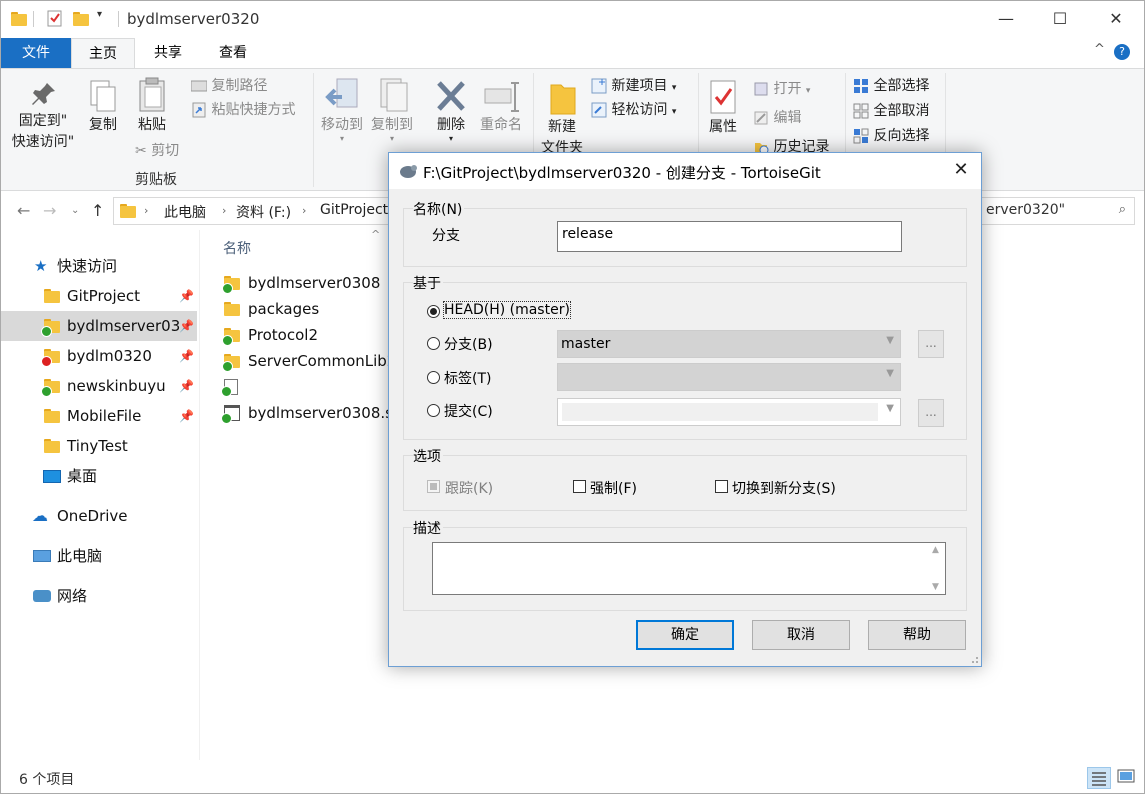 The width and height of the screenshot is (1145, 794). What do you see at coordinates (1122, 209) in the screenshot?
I see `search-icon: ⌕` at bounding box center [1122, 209].